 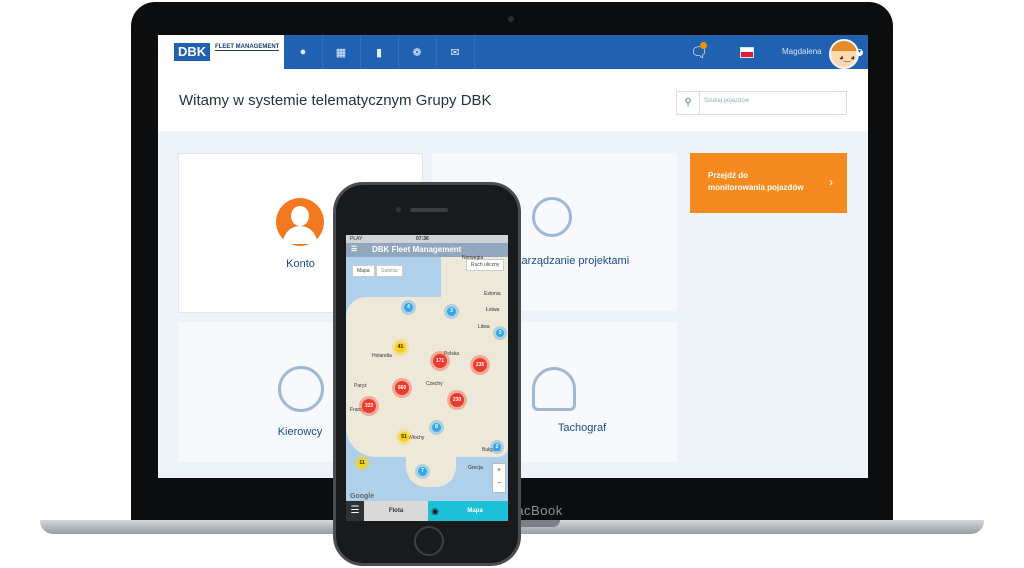 What do you see at coordinates (844, 54) in the screenshot?
I see `avatar: ◕‿◕` at bounding box center [844, 54].